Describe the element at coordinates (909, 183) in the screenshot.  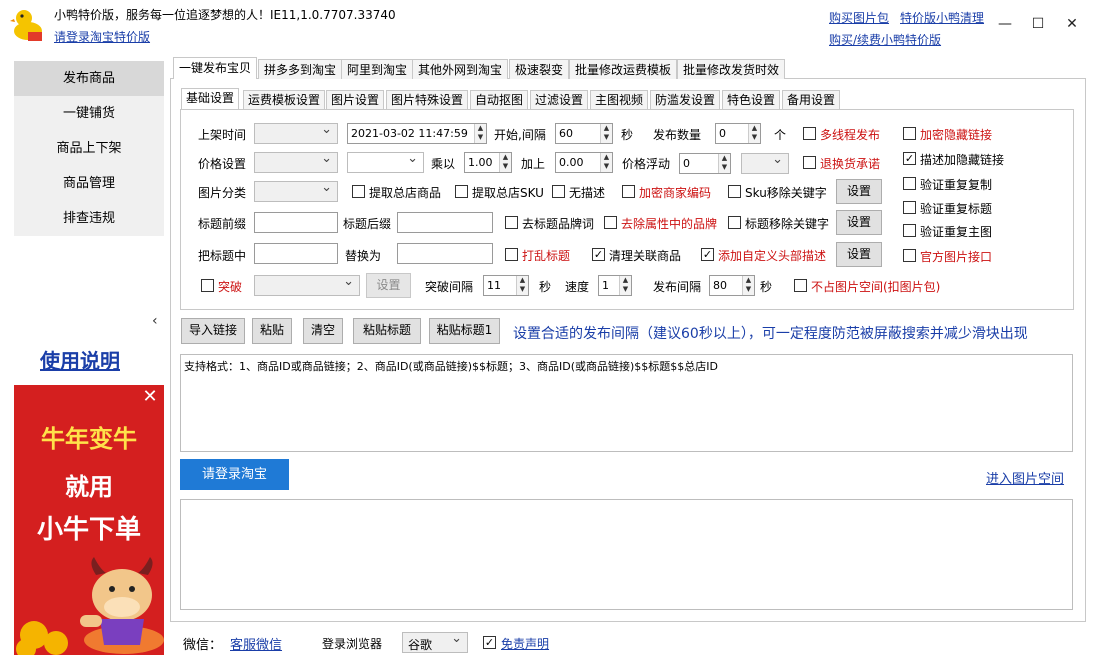
I see `verify-dup-copy-checkbox` at that location.